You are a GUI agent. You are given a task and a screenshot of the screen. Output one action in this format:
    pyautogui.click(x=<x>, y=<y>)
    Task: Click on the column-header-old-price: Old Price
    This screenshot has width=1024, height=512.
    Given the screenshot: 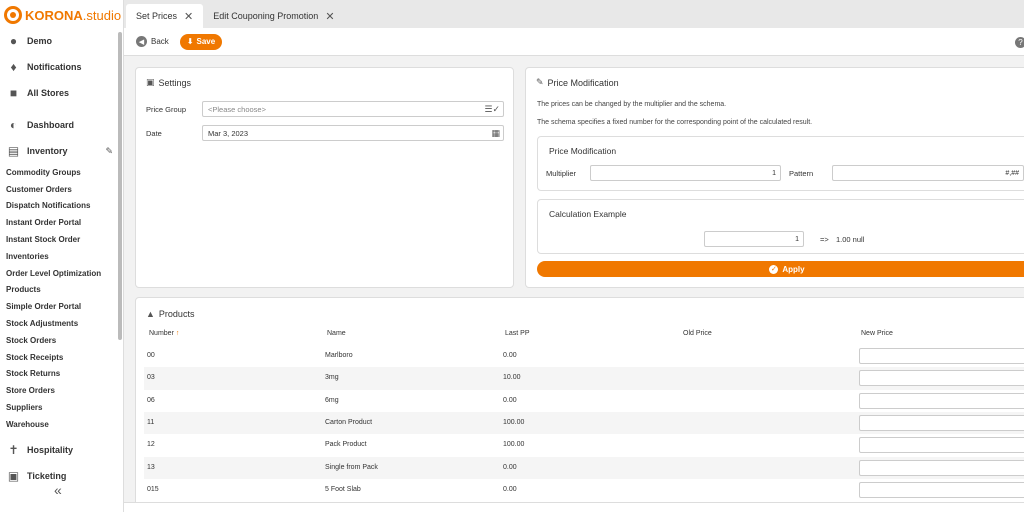 What is the action you would take?
    pyautogui.click(x=697, y=333)
    